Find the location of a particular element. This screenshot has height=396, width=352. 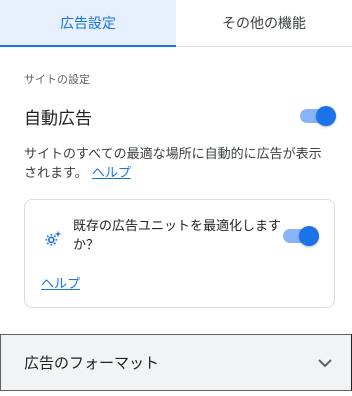

auto-ads-description: サイトのすべての最適な場所に自動的に広告が表示されます。 ヘルプ is located at coordinates (174, 164).